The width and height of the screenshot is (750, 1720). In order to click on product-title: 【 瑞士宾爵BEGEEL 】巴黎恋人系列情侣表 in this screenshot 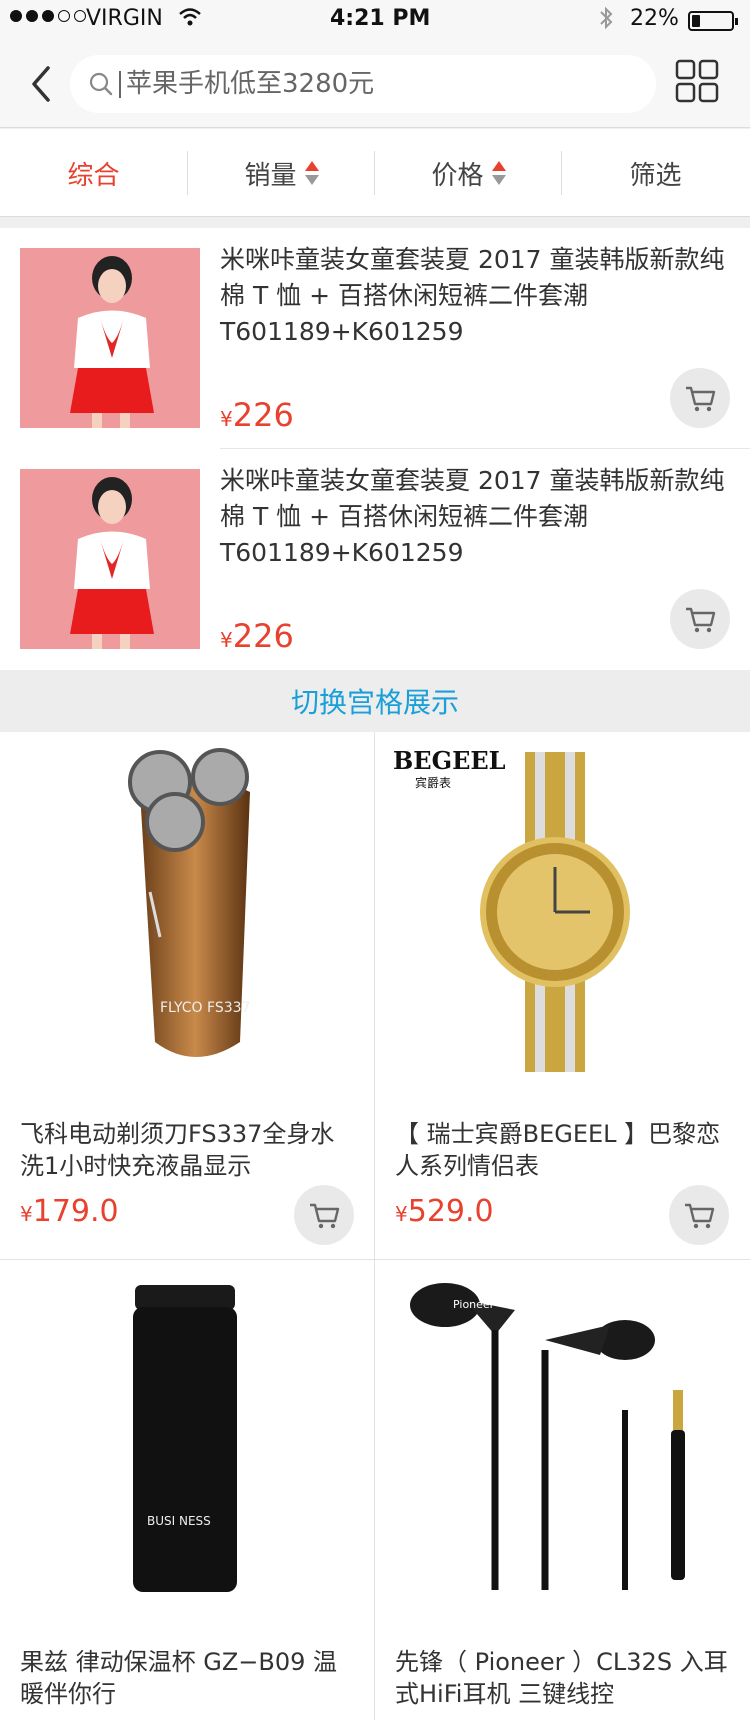, I will do `click(562, 1150)`.